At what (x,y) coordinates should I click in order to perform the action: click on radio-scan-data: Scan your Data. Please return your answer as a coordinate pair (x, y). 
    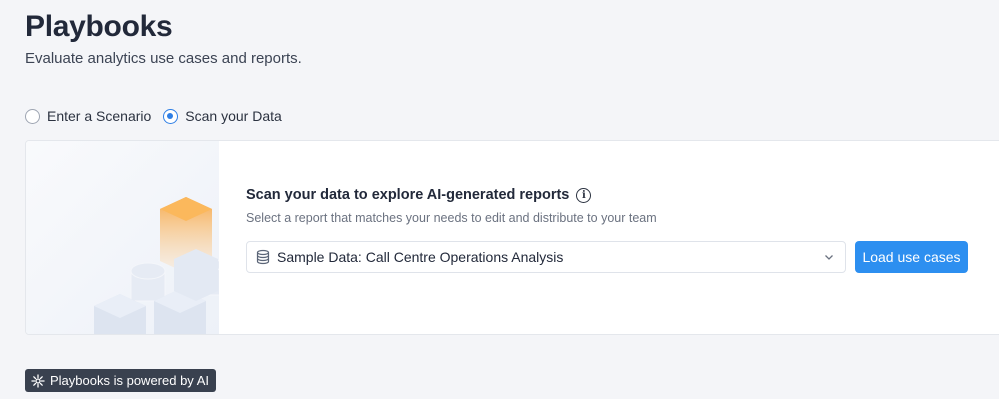
    Looking at the image, I should click on (222, 116).